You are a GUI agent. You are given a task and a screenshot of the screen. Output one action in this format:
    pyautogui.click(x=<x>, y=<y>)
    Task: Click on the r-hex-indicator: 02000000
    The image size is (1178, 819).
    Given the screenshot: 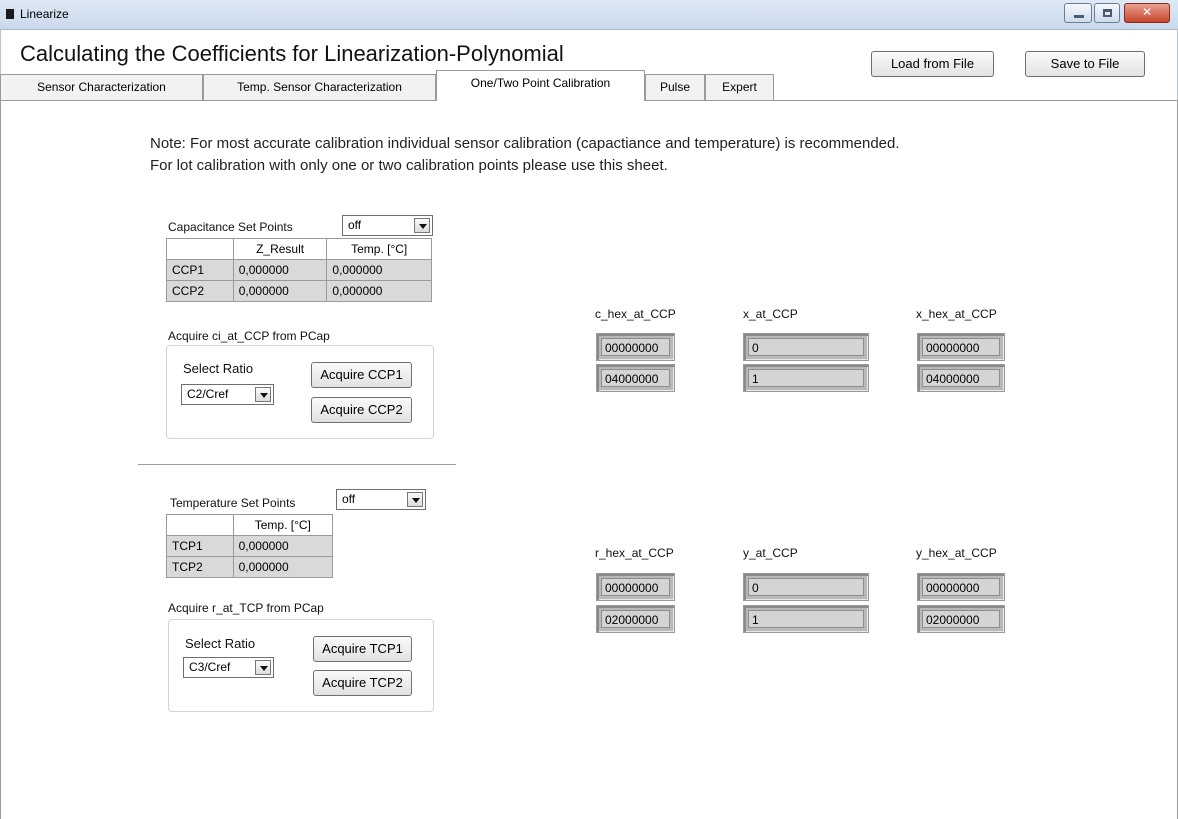 What is the action you would take?
    pyautogui.click(x=635, y=619)
    